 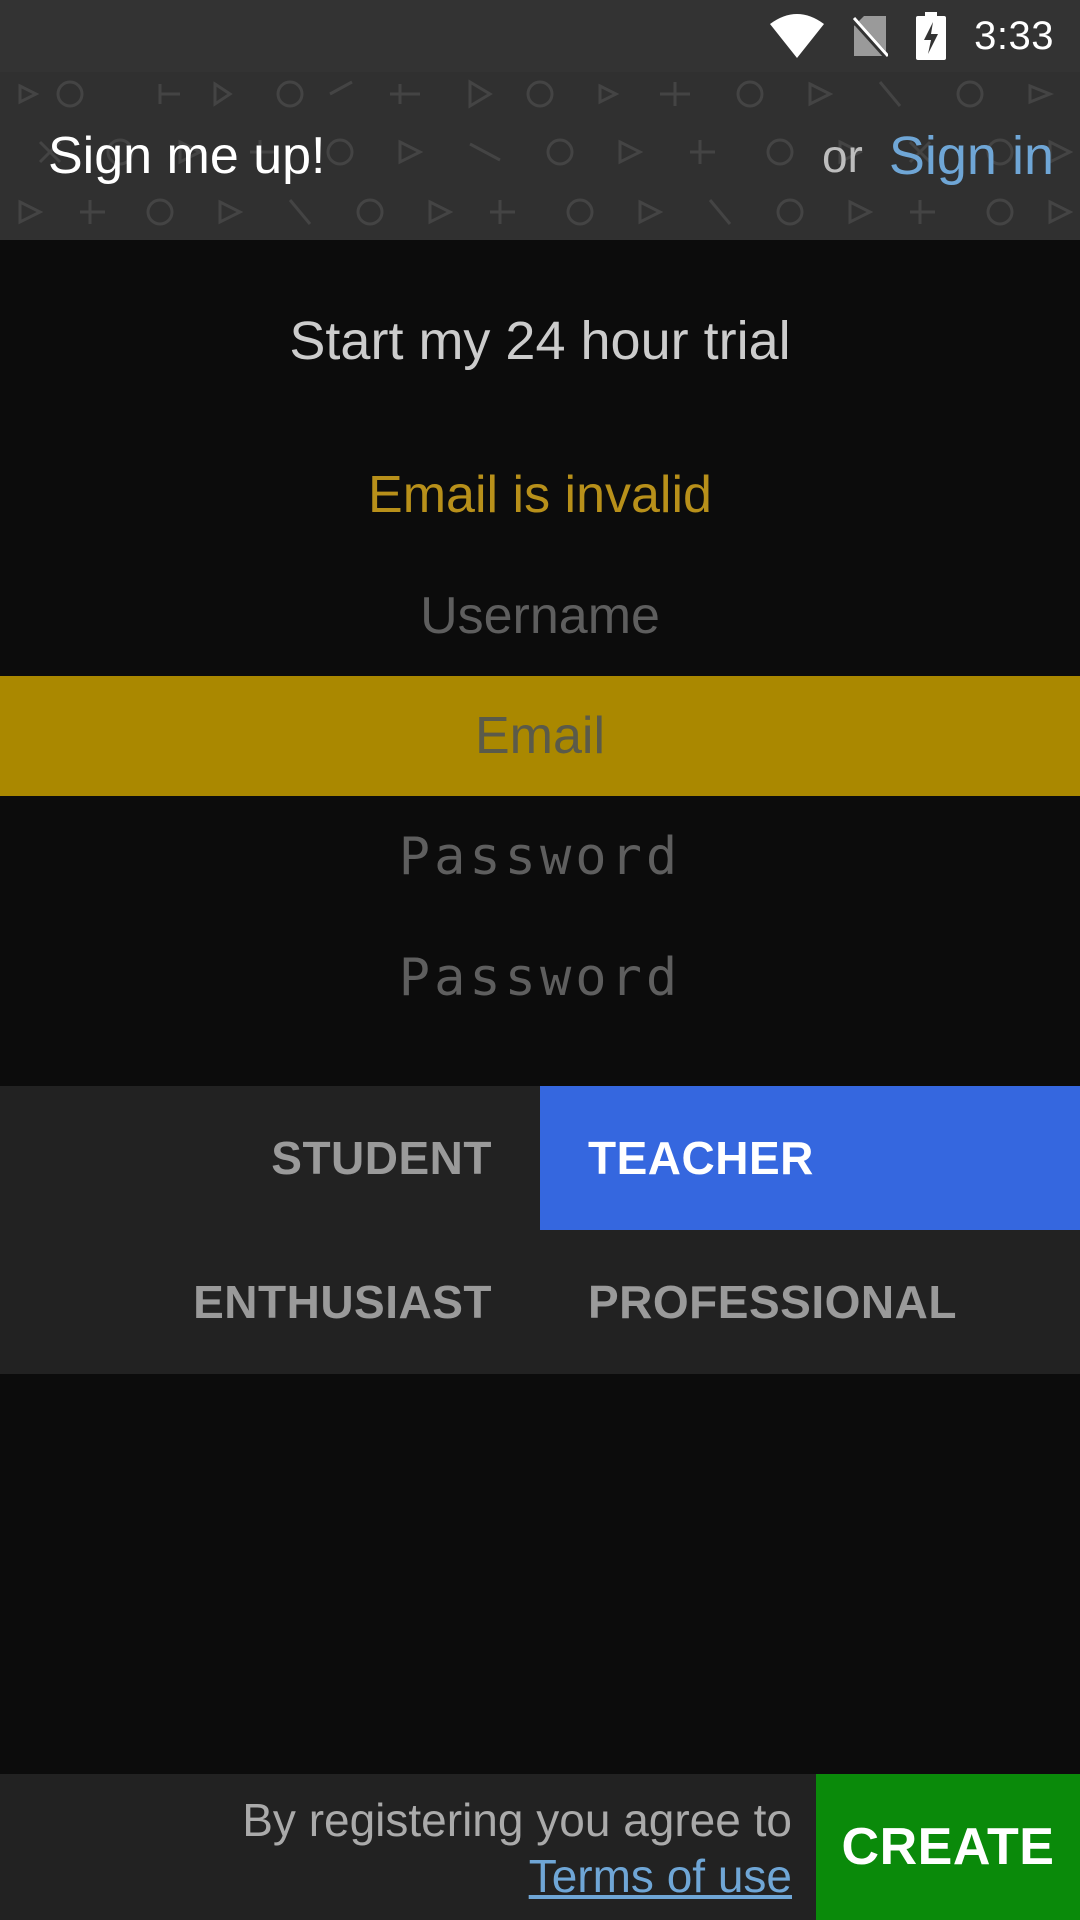 What do you see at coordinates (270, 1158) in the screenshot?
I see `role-option-student: STUDENT` at bounding box center [270, 1158].